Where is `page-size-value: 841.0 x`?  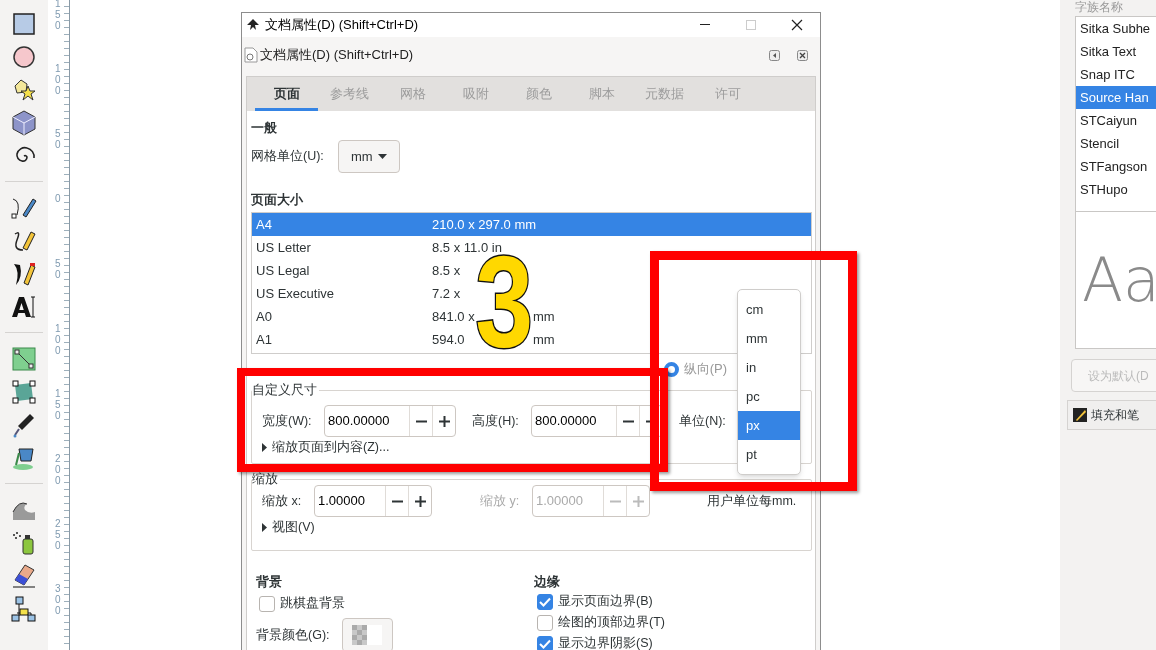
page-size-value: 841.0 x is located at coordinates (454, 316).